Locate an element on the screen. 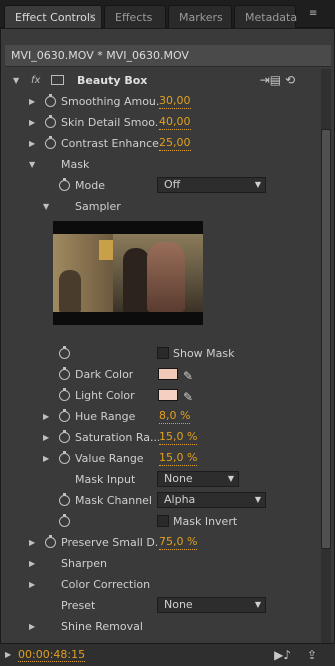  timecode: 00:00:48:15 is located at coordinates (52, 655).